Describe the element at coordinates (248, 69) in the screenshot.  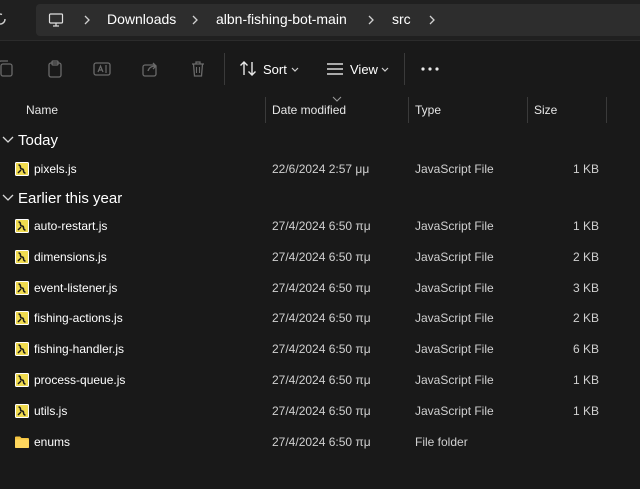
I see `sort-icon` at that location.